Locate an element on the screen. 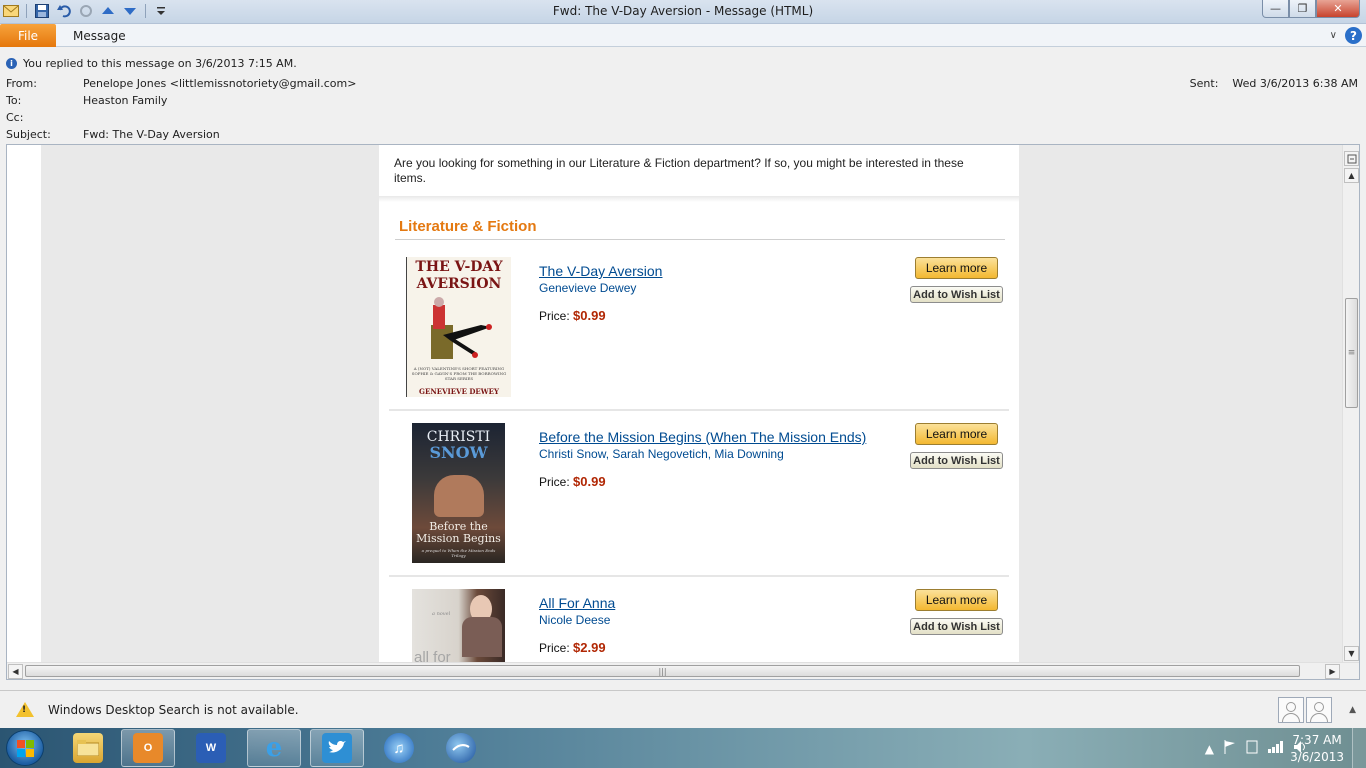  outlook-icon: O is located at coordinates (148, 748).